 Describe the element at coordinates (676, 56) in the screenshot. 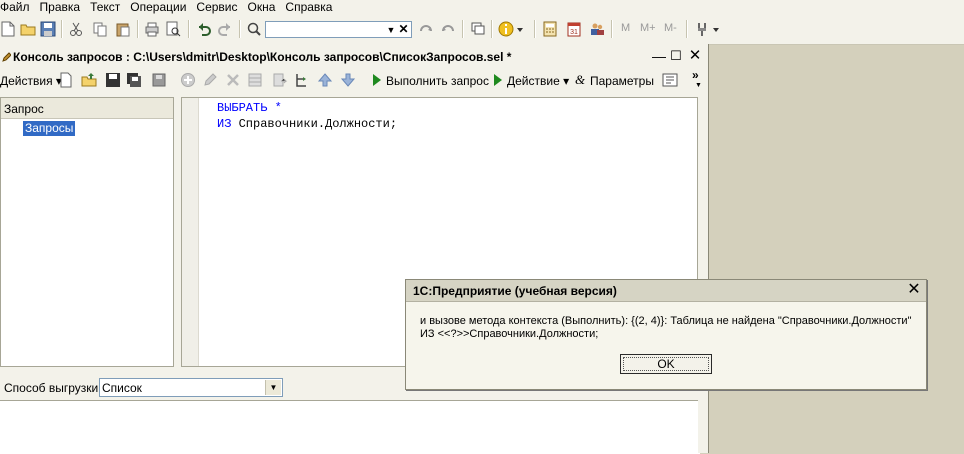

I see `maximize-icon: ☐` at that location.